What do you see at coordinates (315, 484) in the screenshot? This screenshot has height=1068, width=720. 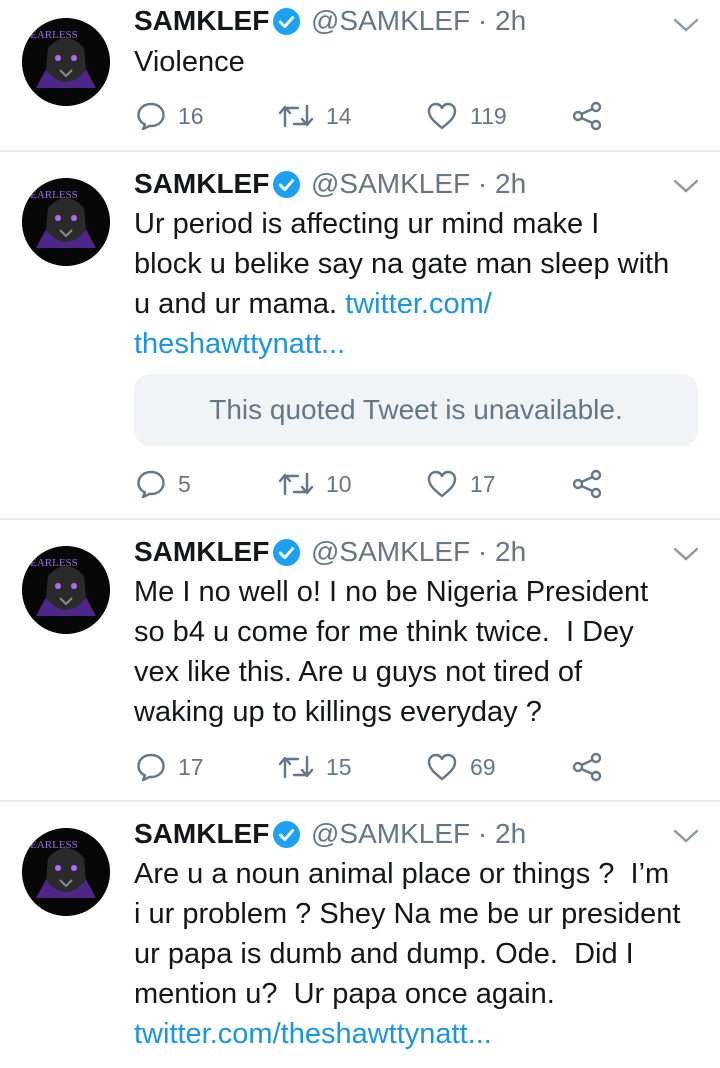 I see `retweet-button: 10` at bounding box center [315, 484].